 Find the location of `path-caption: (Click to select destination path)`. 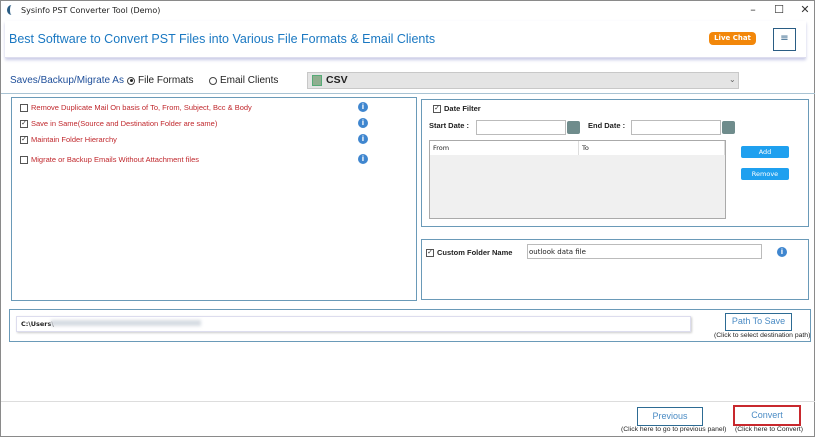

path-caption: (Click to select destination path) is located at coordinates (762, 335).